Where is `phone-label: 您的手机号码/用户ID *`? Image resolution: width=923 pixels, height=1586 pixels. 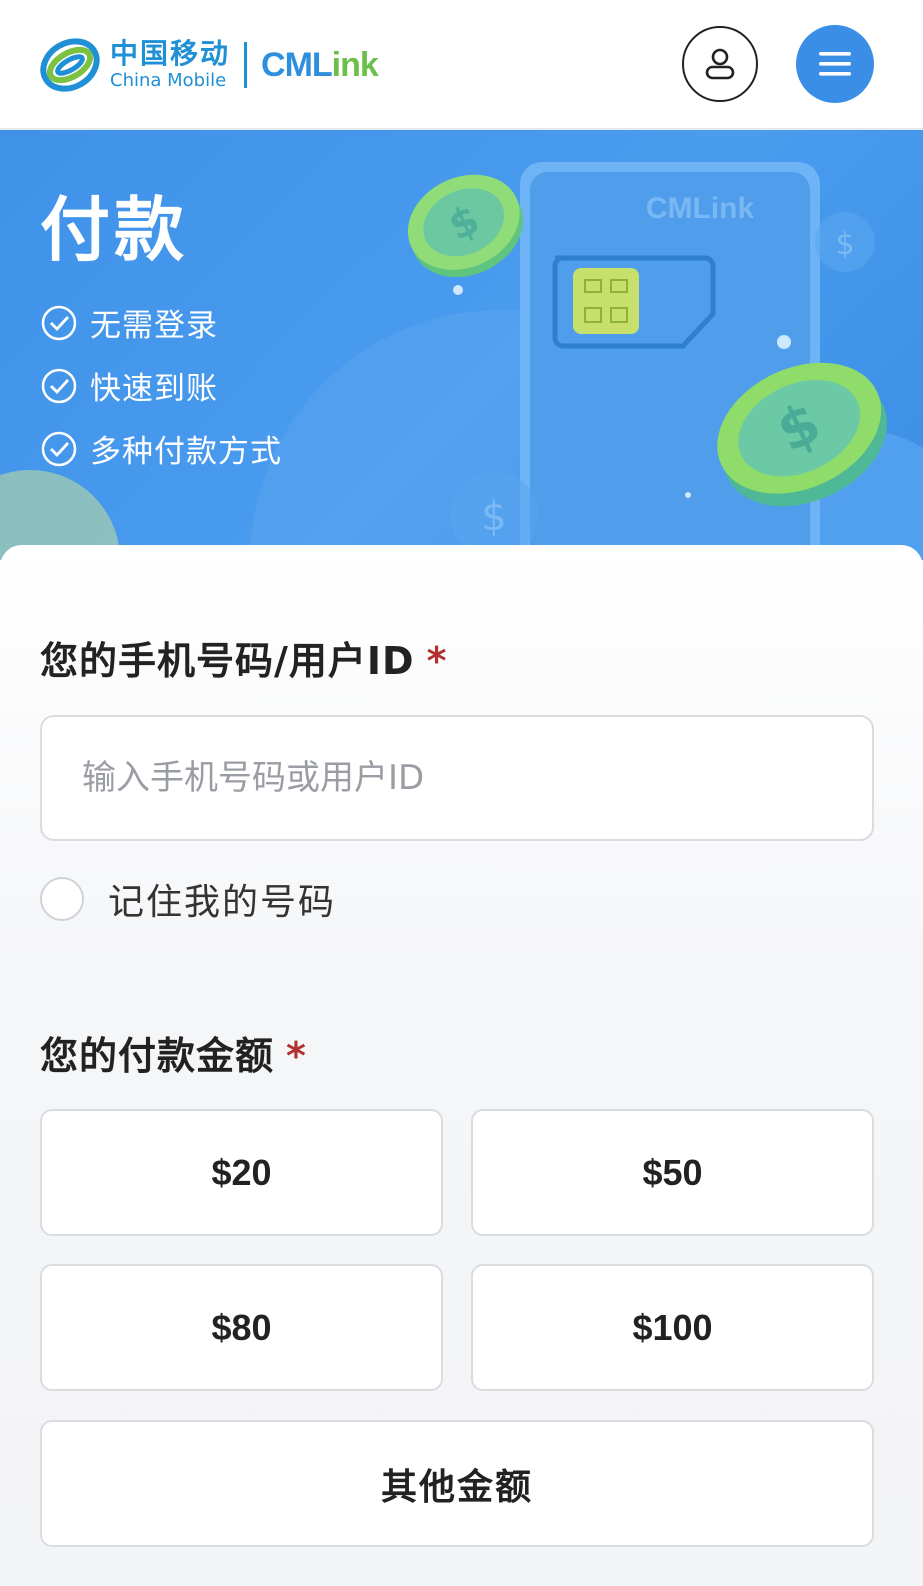
phone-label: 您的手机号码/用户ID * is located at coordinates (244, 661).